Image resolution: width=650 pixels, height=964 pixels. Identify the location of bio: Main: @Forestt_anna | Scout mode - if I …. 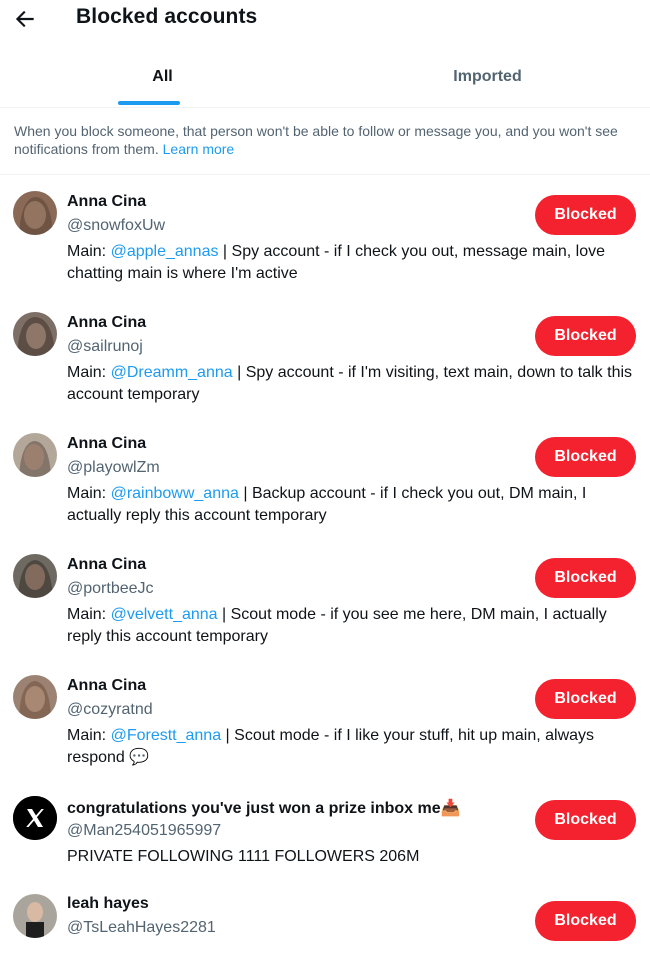
(331, 746).